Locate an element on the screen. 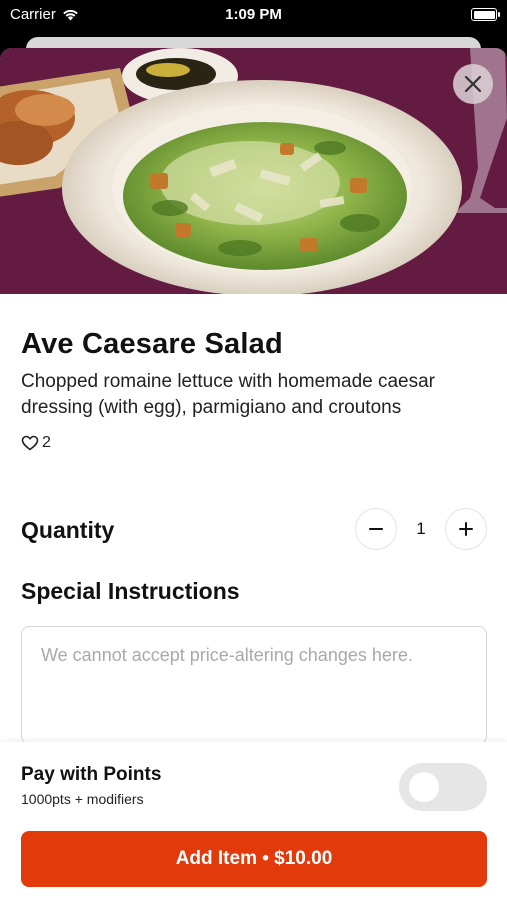 The image size is (507, 900). increment-button is located at coordinates (466, 529).